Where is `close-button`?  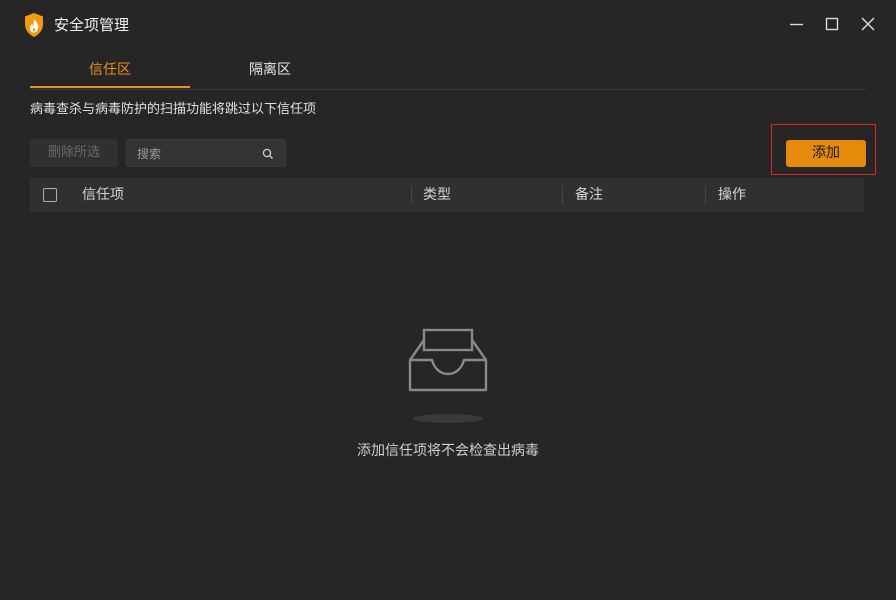
close-button is located at coordinates (868, 24).